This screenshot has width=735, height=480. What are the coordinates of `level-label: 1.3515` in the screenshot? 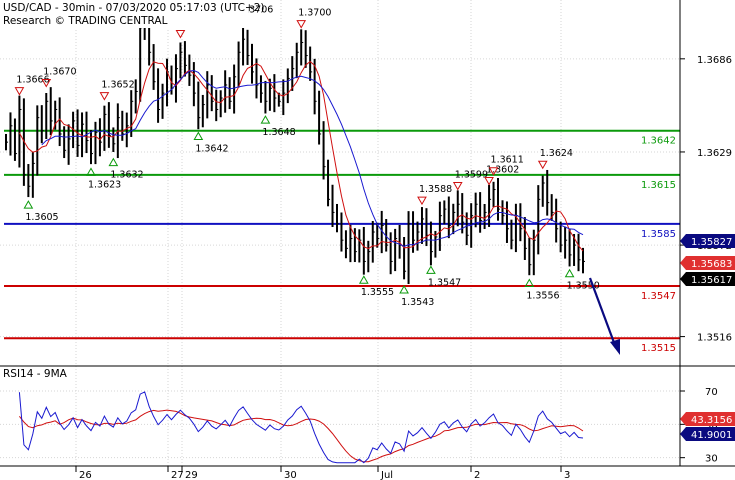 It's located at (658, 348).